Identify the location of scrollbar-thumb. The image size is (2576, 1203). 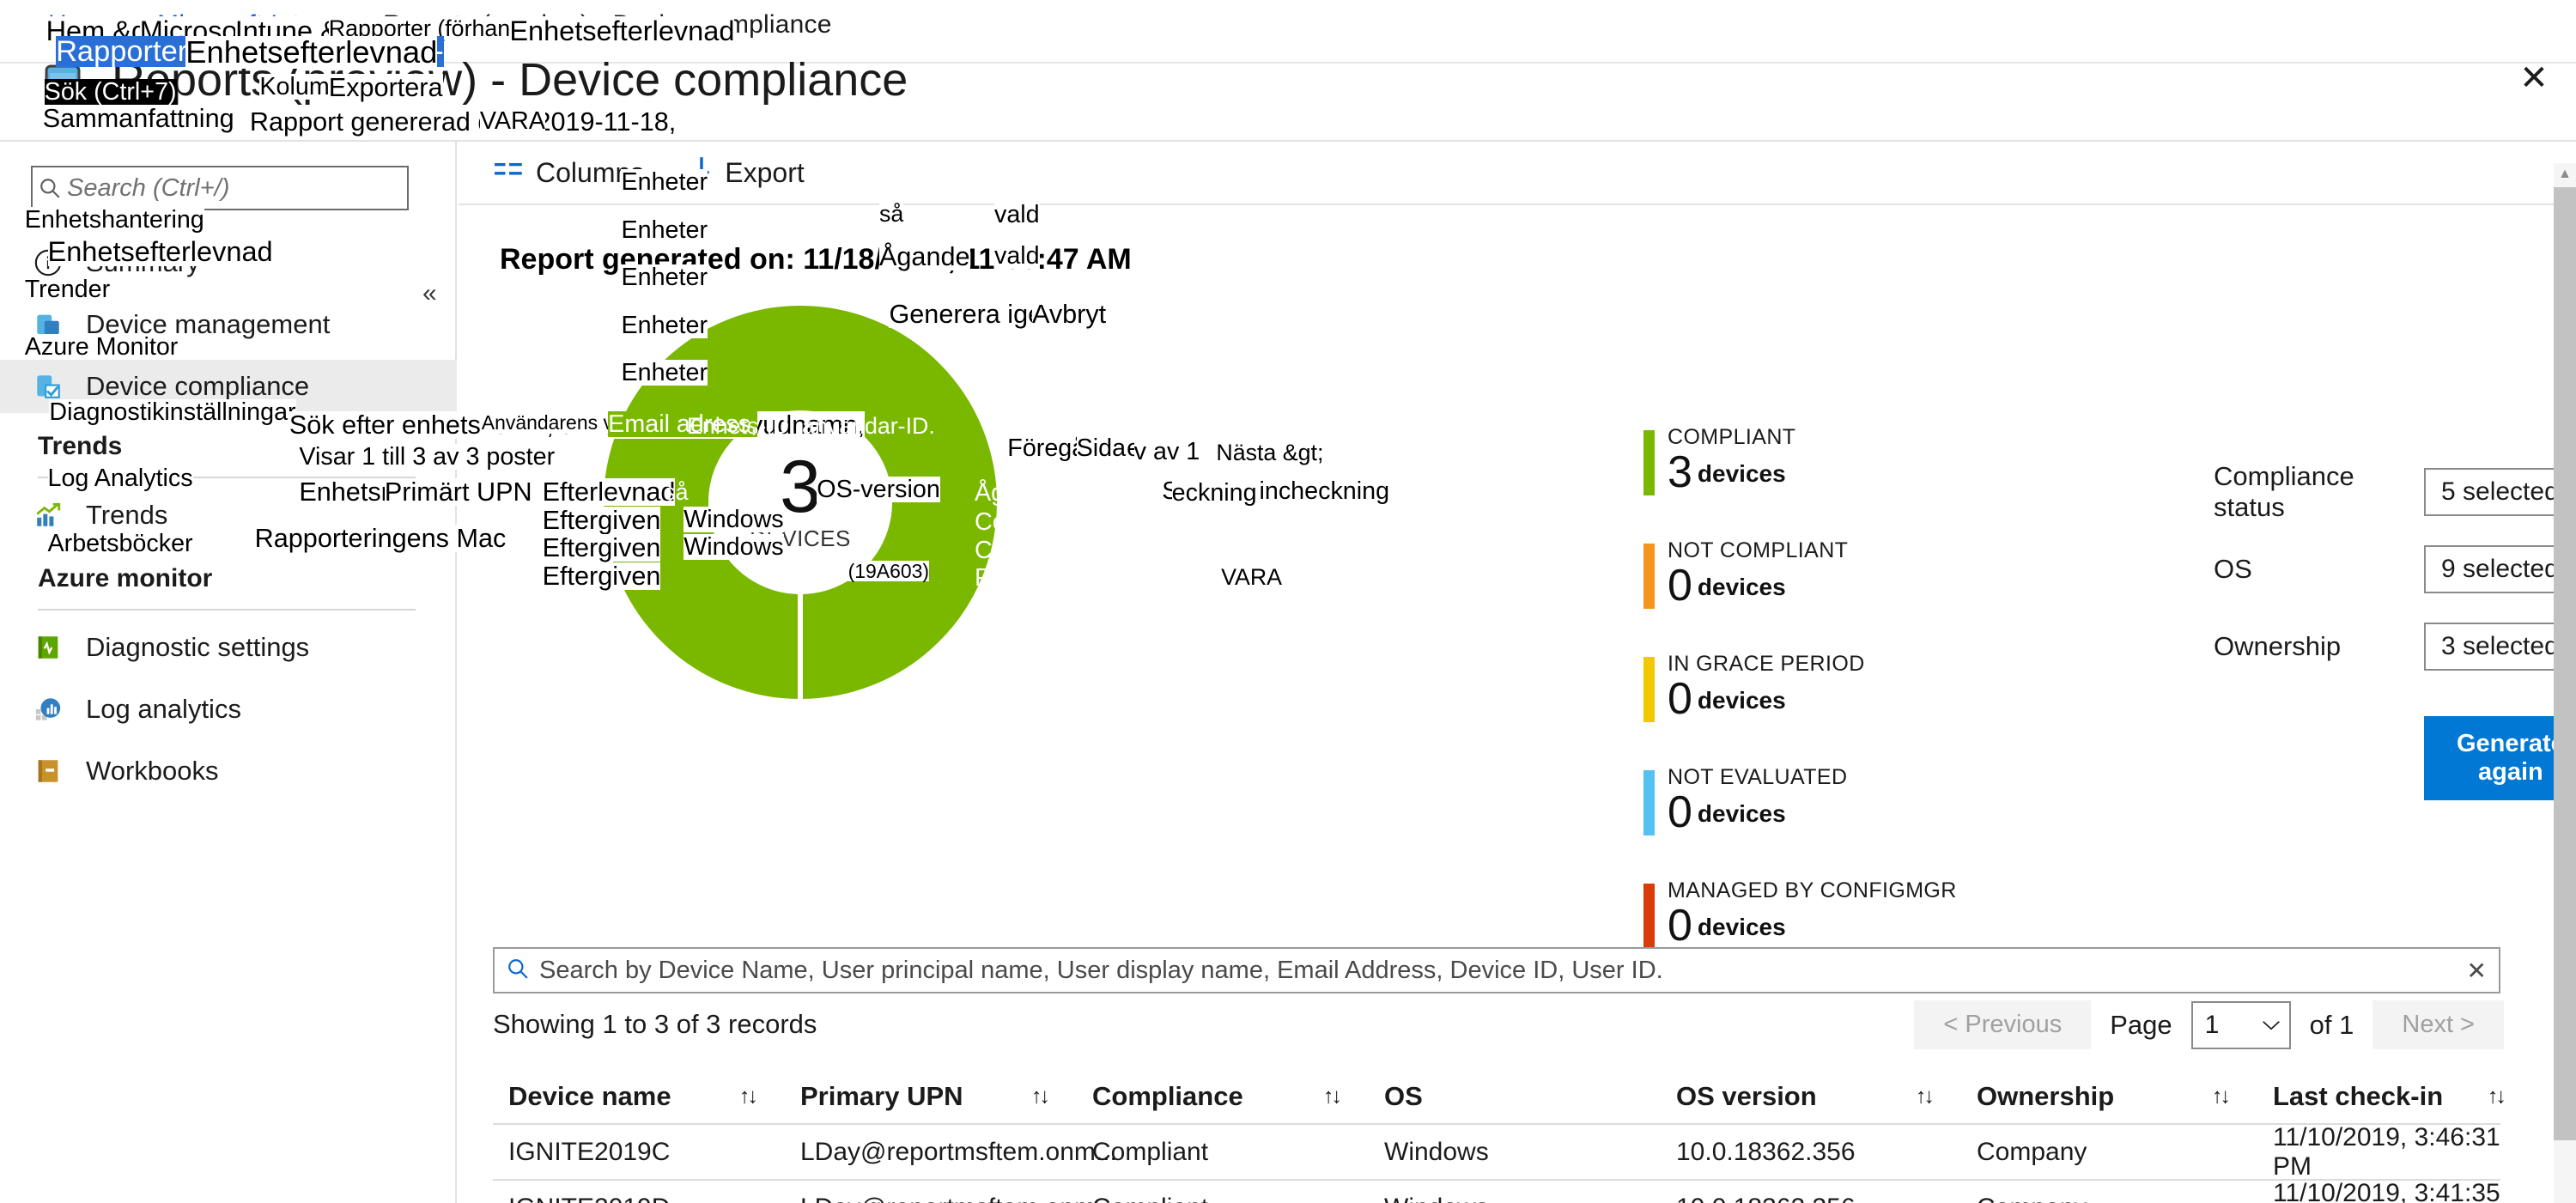
(2565, 663).